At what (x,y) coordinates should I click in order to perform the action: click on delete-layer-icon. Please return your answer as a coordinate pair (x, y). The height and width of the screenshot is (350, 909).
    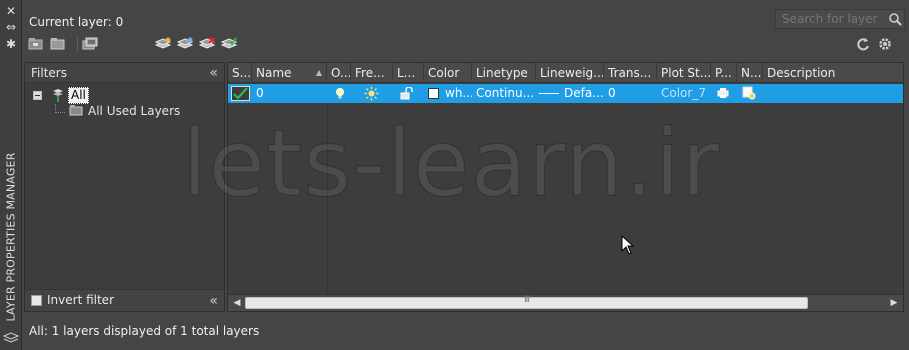
    Looking at the image, I should click on (207, 44).